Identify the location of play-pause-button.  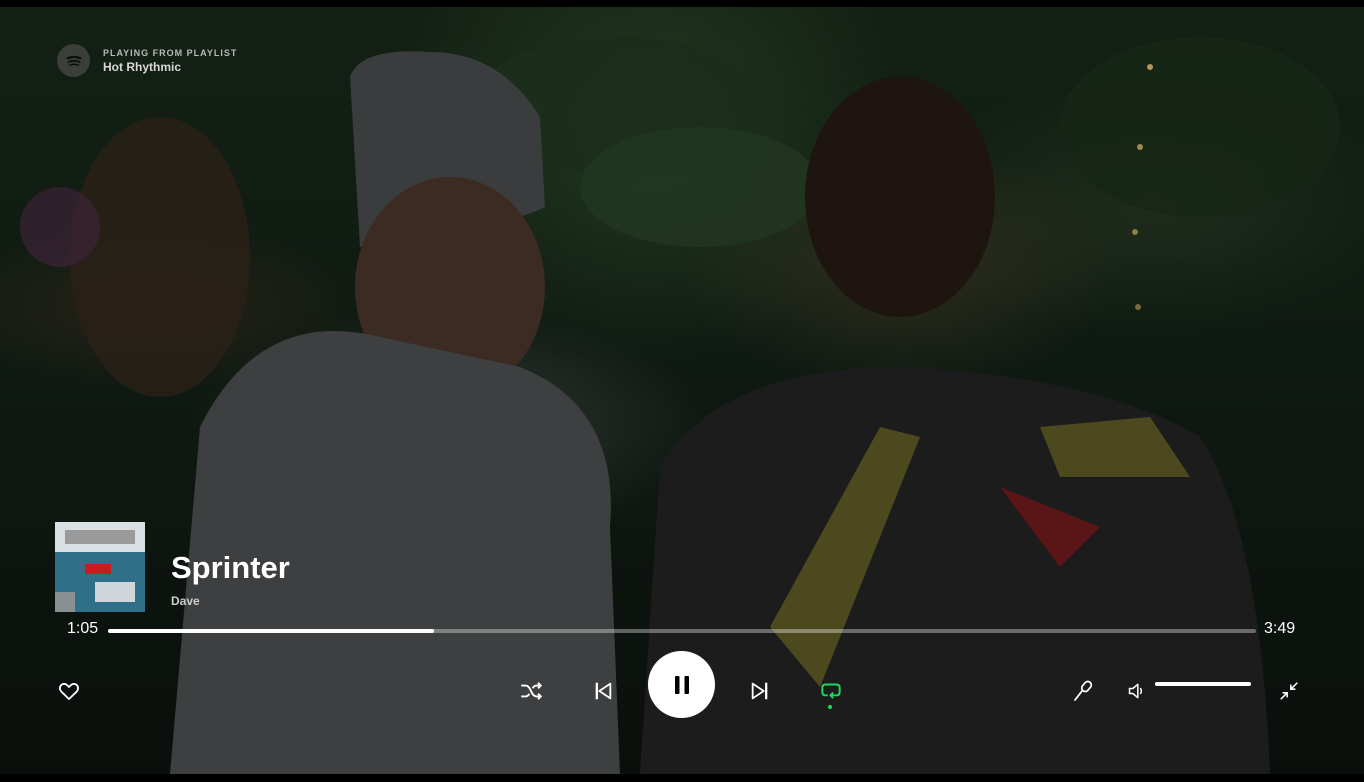
(681, 684).